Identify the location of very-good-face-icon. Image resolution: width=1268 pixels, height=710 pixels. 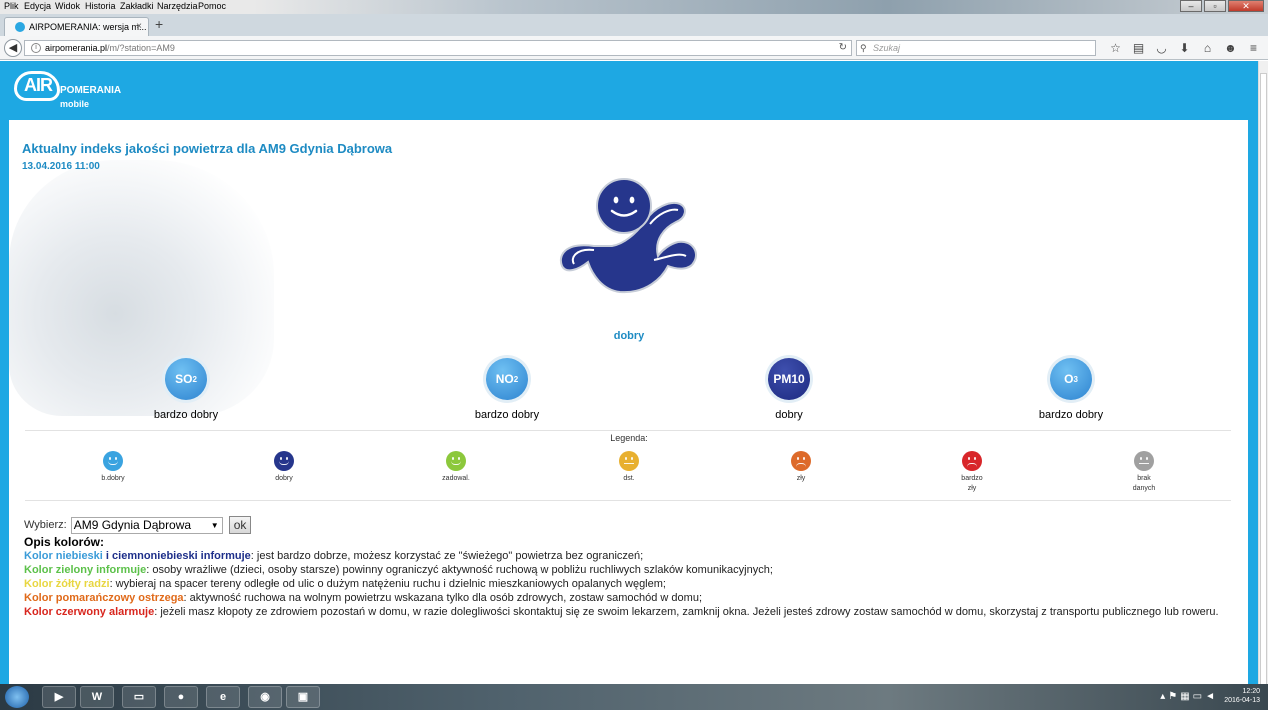
(113, 461).